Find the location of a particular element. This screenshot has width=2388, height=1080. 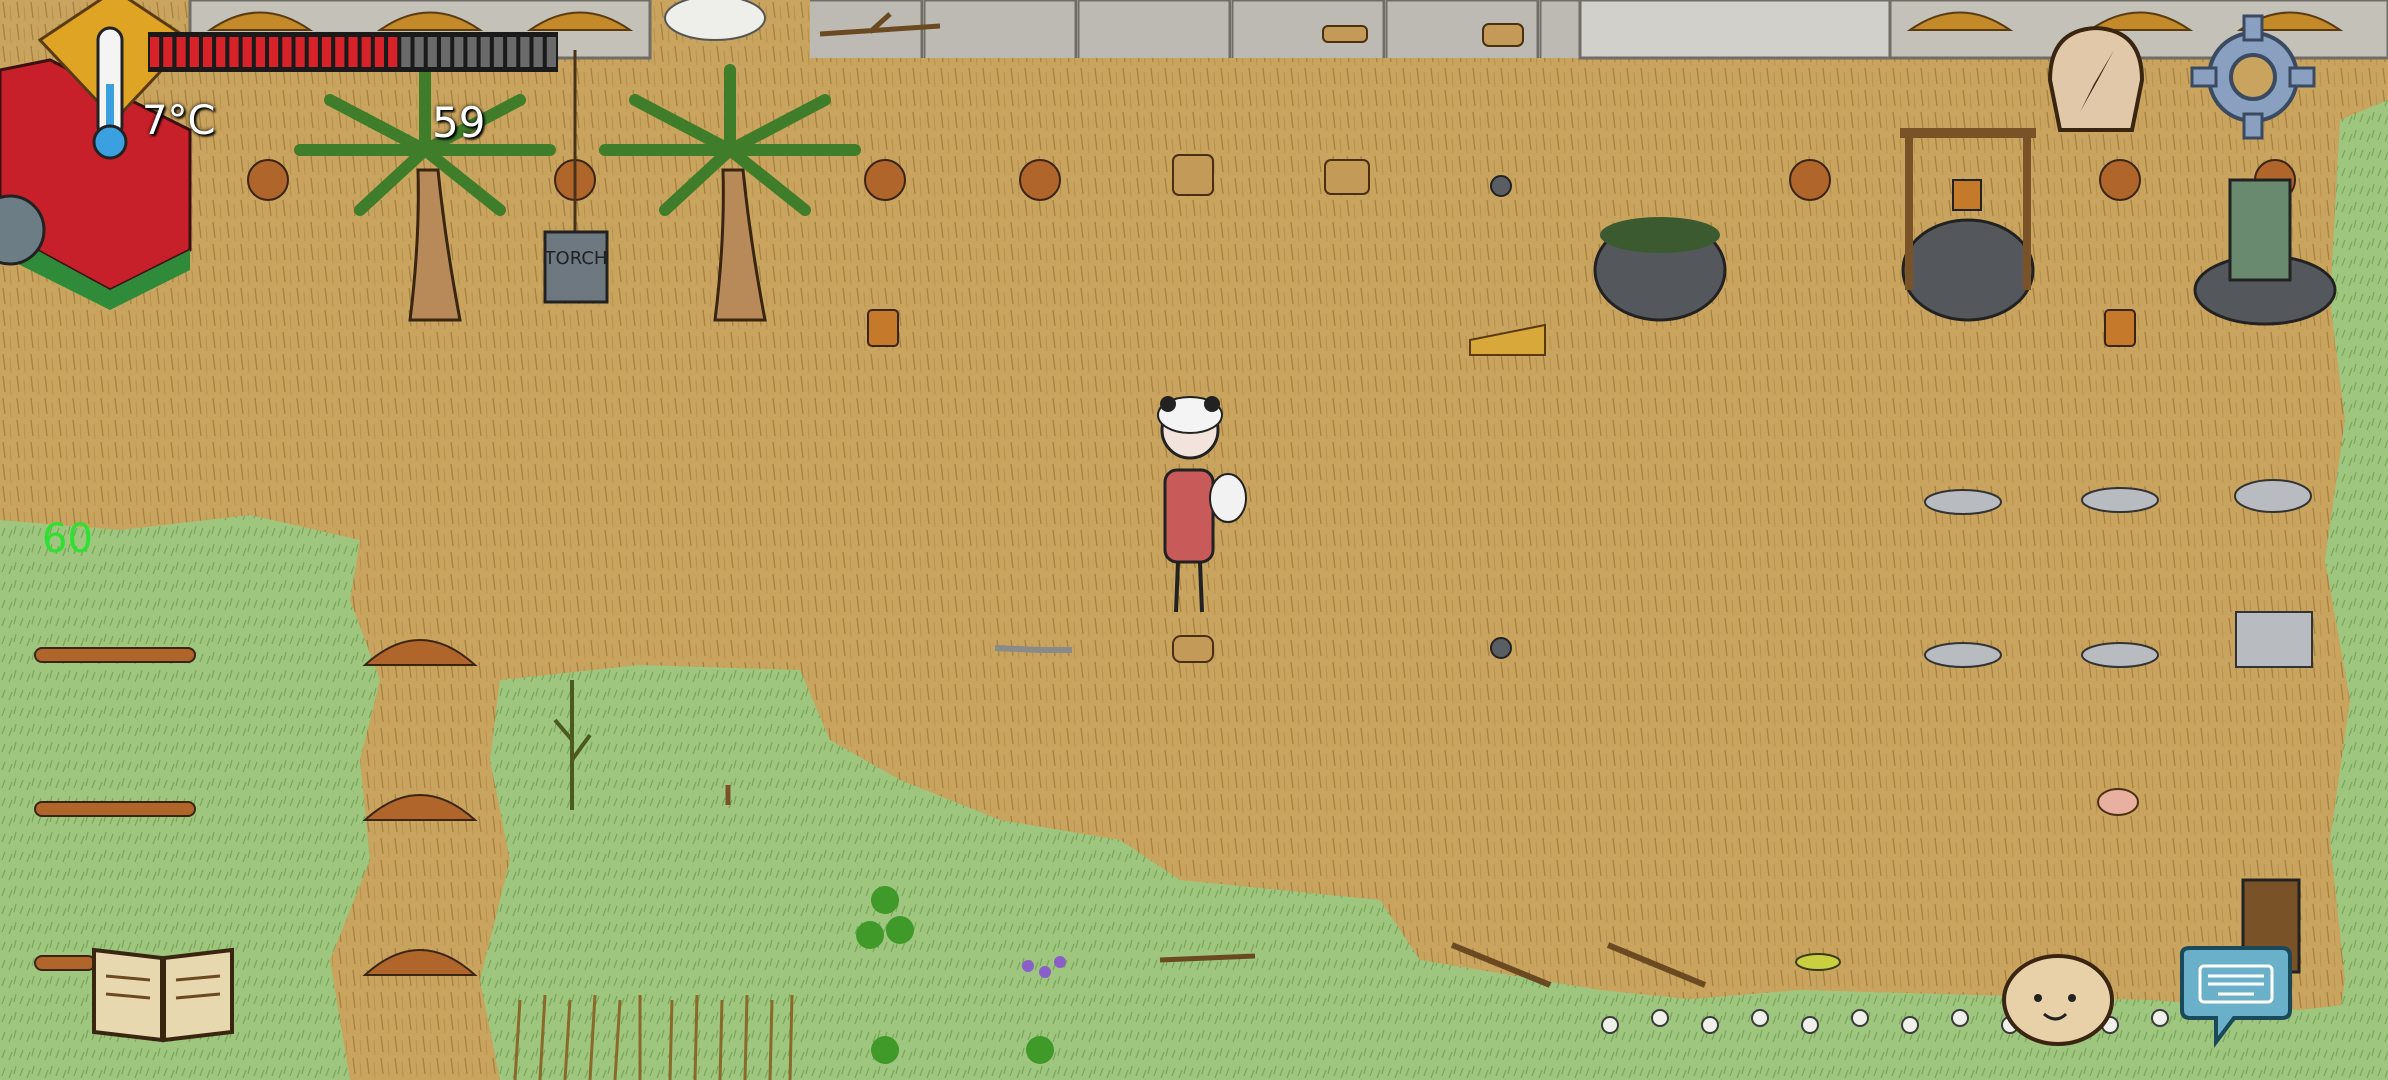

thermometer-icon is located at coordinates (110, 93).